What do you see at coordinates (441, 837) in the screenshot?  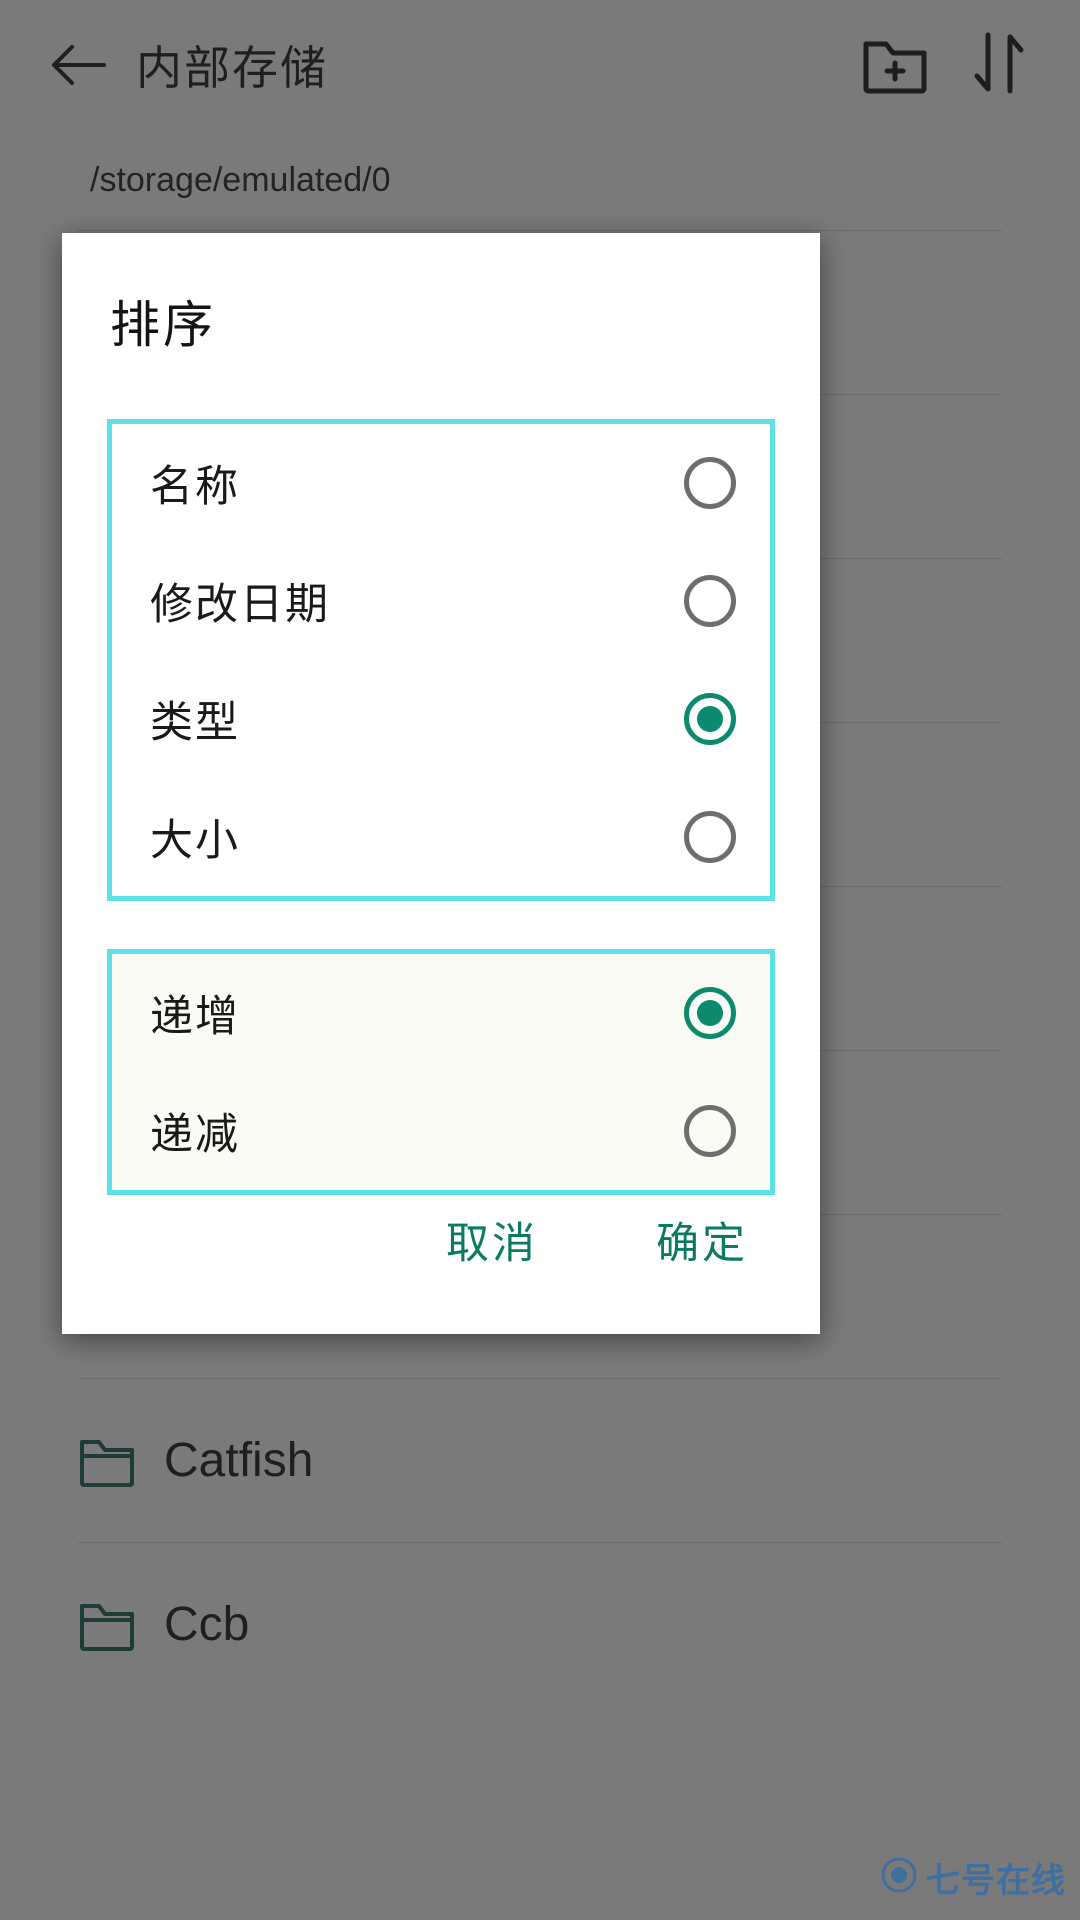 I see `sort-option-size: 大小` at bounding box center [441, 837].